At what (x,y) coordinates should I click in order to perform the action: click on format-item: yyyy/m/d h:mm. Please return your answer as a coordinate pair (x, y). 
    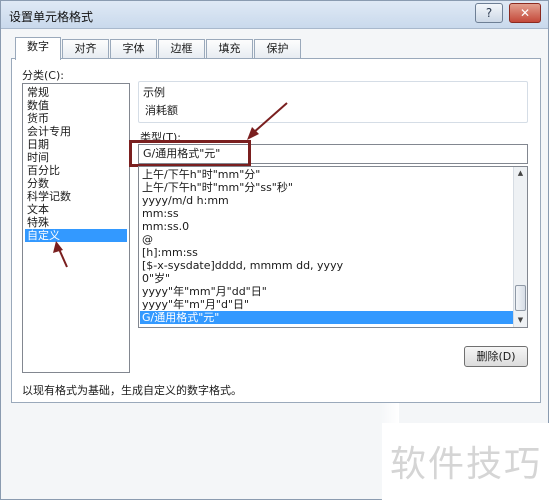
    Looking at the image, I should click on (327, 200).